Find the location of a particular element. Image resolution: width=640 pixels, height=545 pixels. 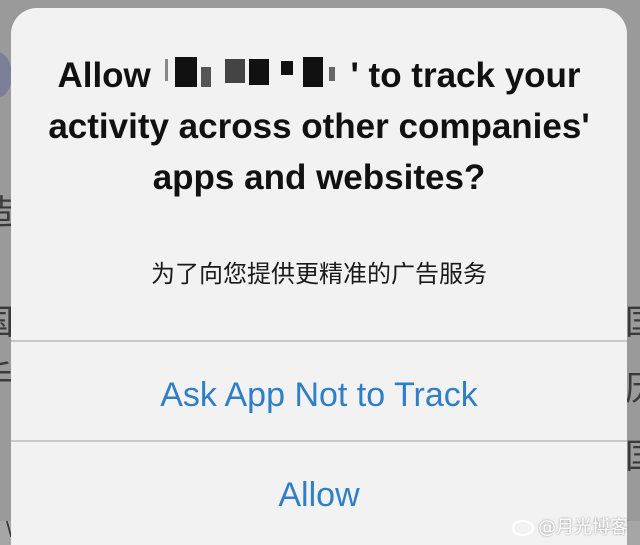

watermark: @月光博客 is located at coordinates (570, 526).